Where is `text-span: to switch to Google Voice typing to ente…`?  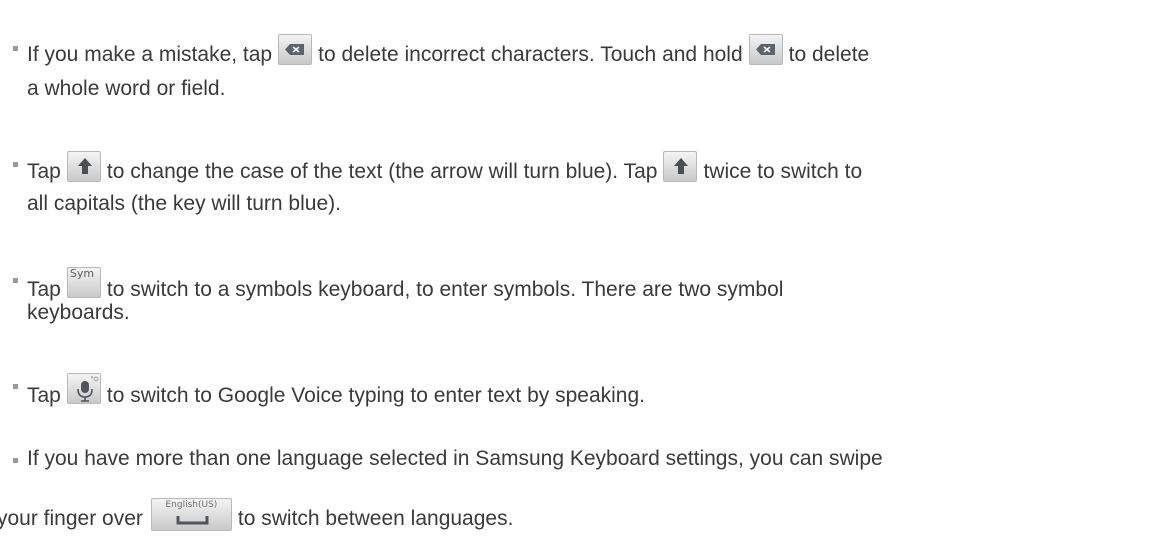
text-span: to switch to Google Voice typing to ente… is located at coordinates (376, 395).